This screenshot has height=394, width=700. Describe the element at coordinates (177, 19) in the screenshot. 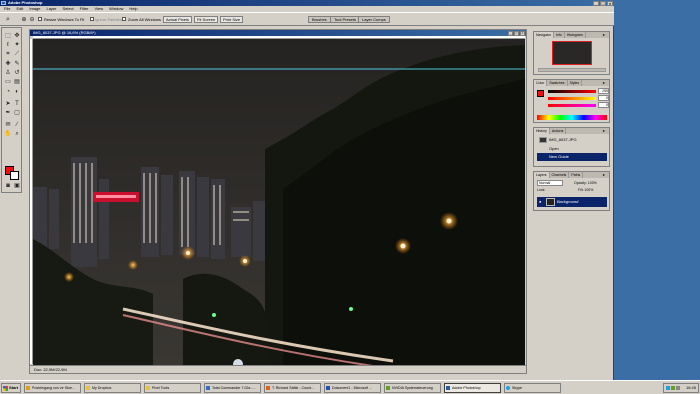

I see `actual-pixels-button: Actual Pixels` at that location.